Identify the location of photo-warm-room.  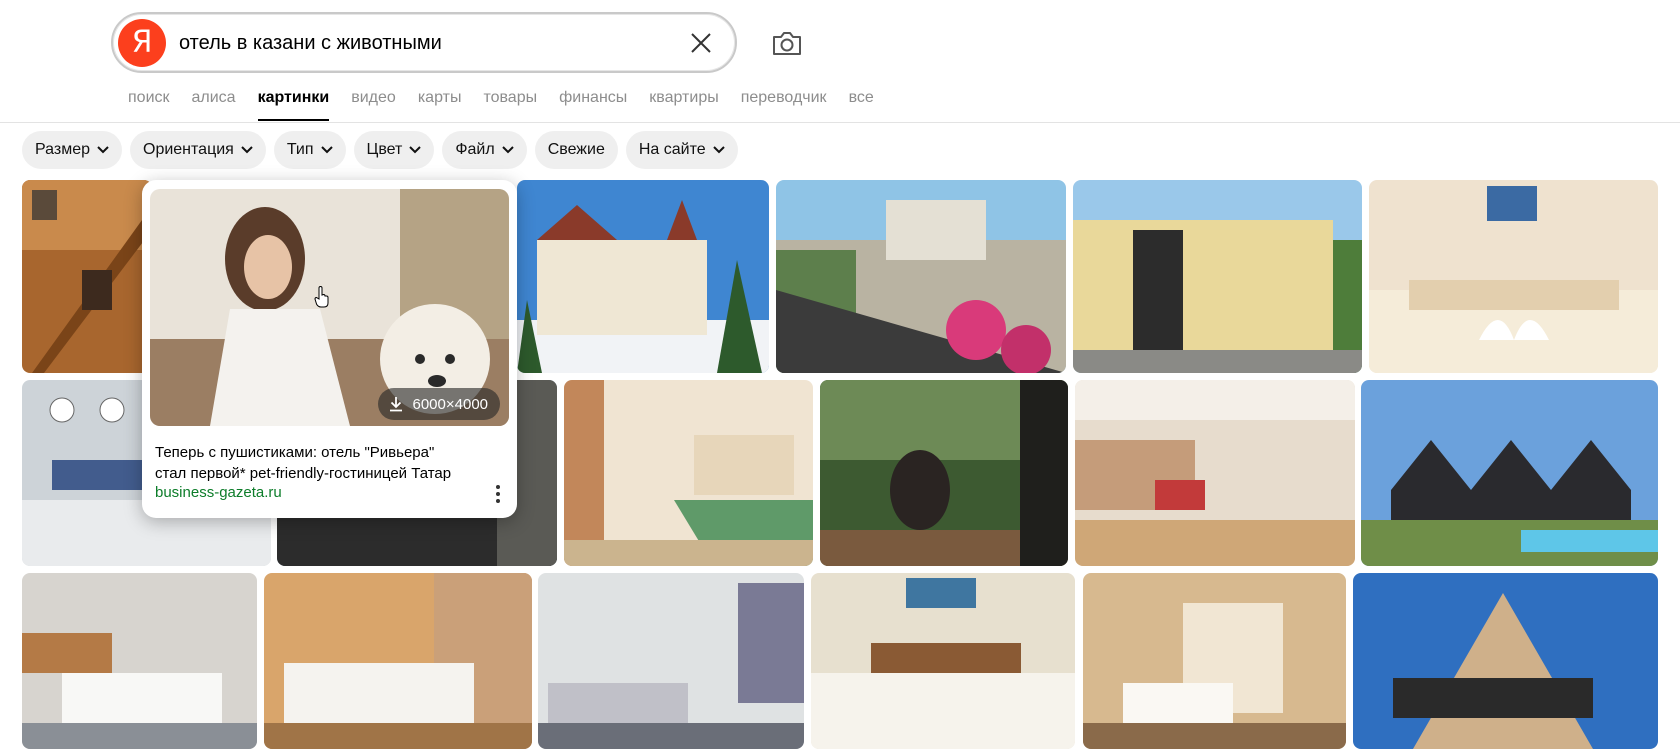
(1214, 661).